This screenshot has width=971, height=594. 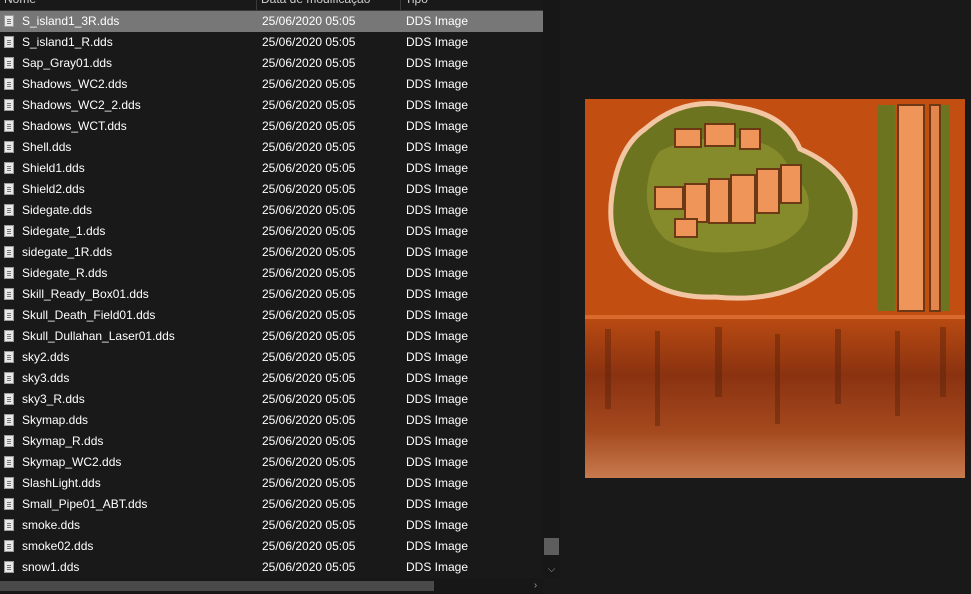 I want to click on horizontal-scrollbar: ›, so click(x=271, y=586).